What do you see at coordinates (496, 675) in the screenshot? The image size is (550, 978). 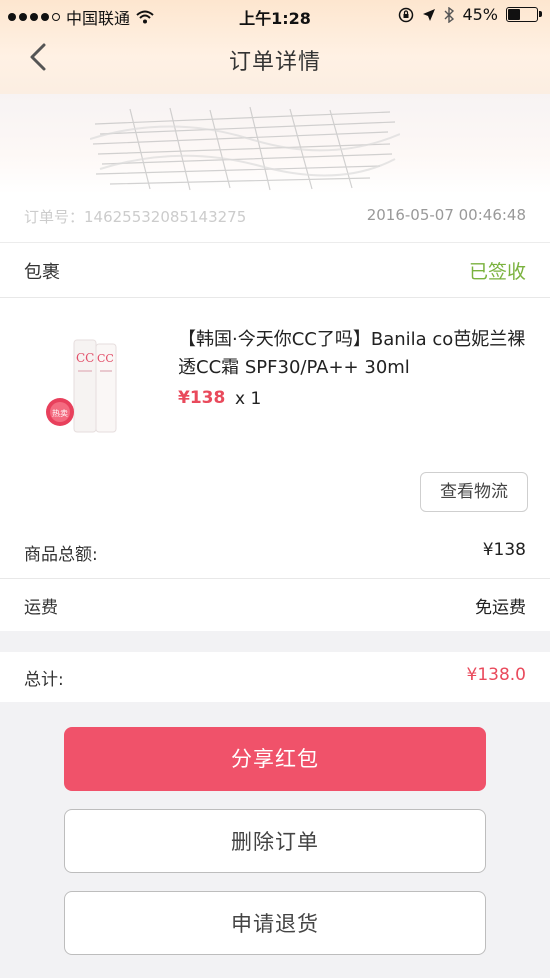 I see `total-value: ¥138.0` at bounding box center [496, 675].